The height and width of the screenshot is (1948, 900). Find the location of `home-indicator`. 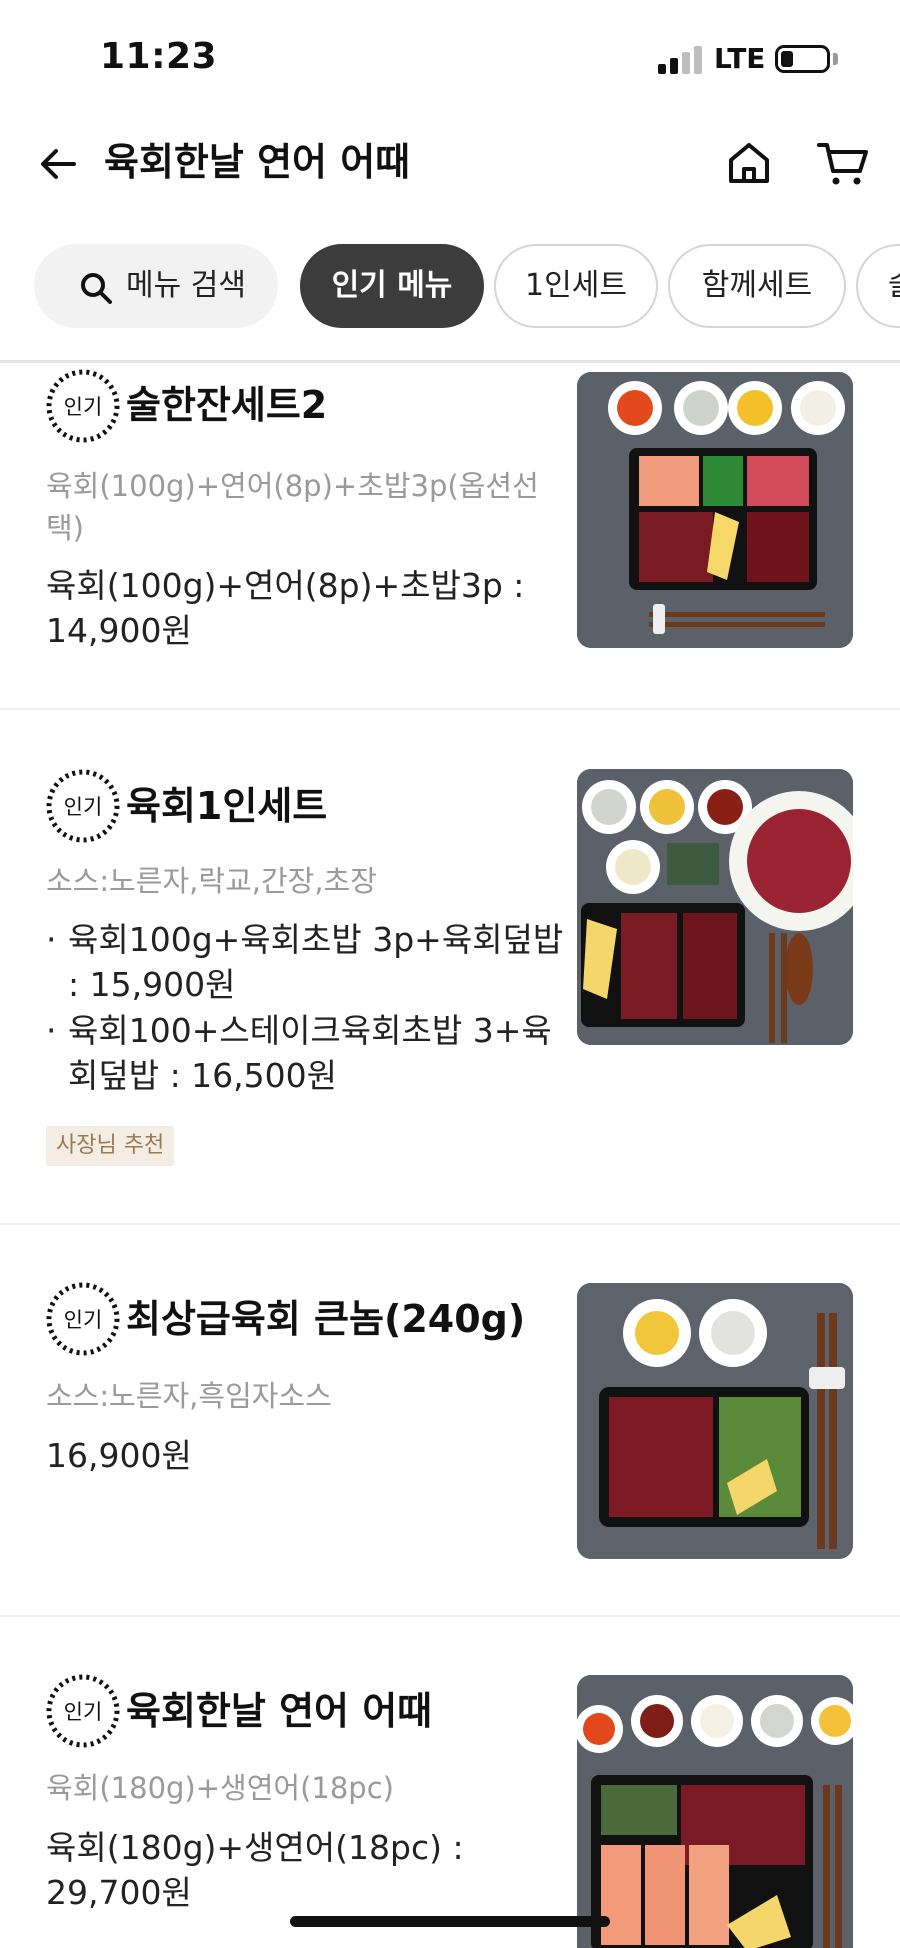

home-indicator is located at coordinates (450, 1921).